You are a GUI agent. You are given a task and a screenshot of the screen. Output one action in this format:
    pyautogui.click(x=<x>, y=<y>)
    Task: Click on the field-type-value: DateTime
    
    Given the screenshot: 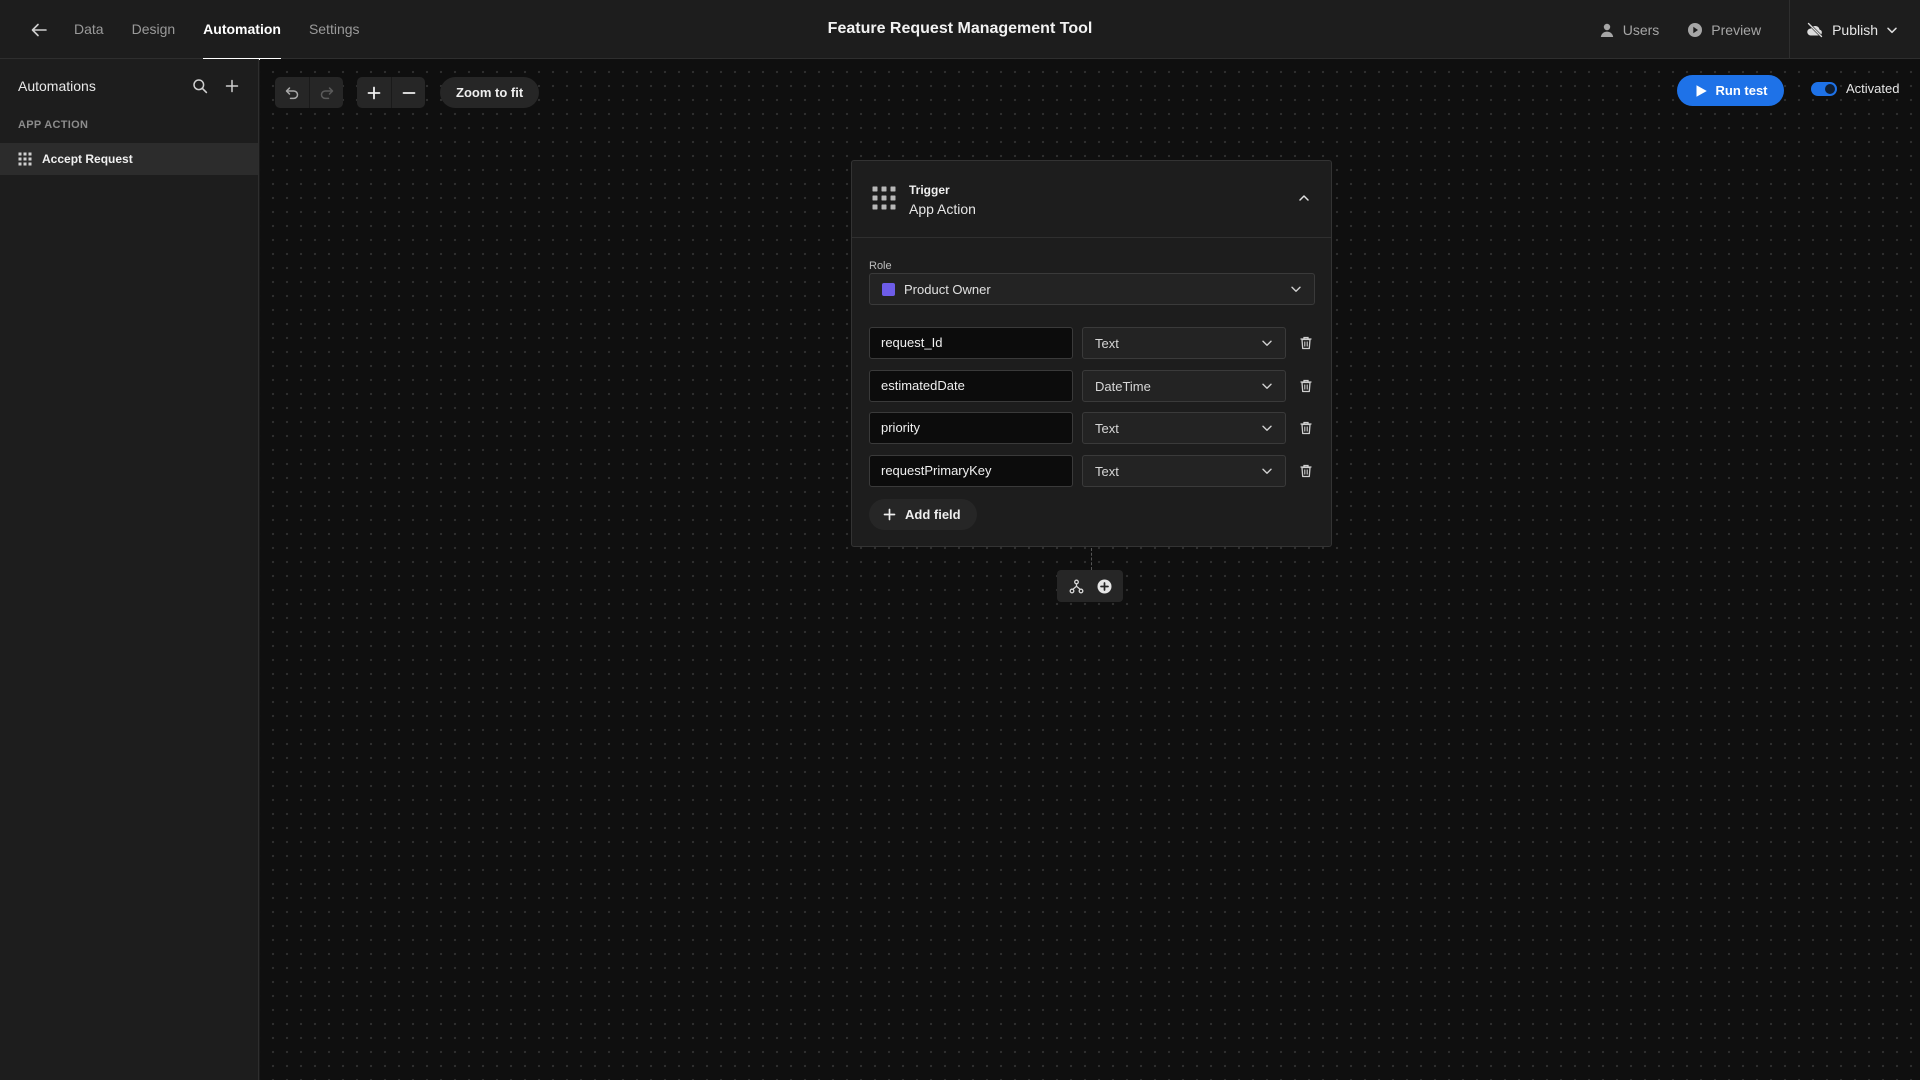 What is the action you would take?
    pyautogui.click(x=1123, y=386)
    